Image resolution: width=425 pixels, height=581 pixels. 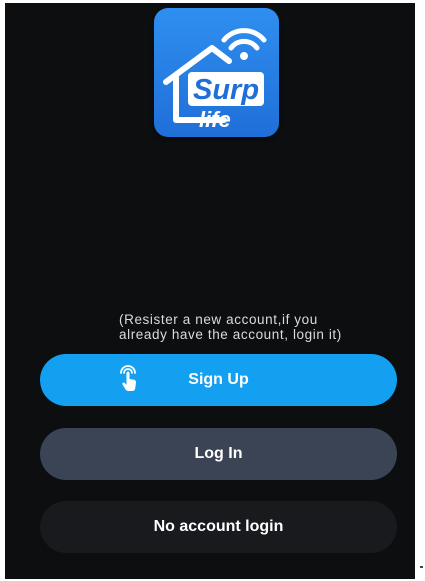 I want to click on surplife-logo: Surp life, so click(x=216, y=72).